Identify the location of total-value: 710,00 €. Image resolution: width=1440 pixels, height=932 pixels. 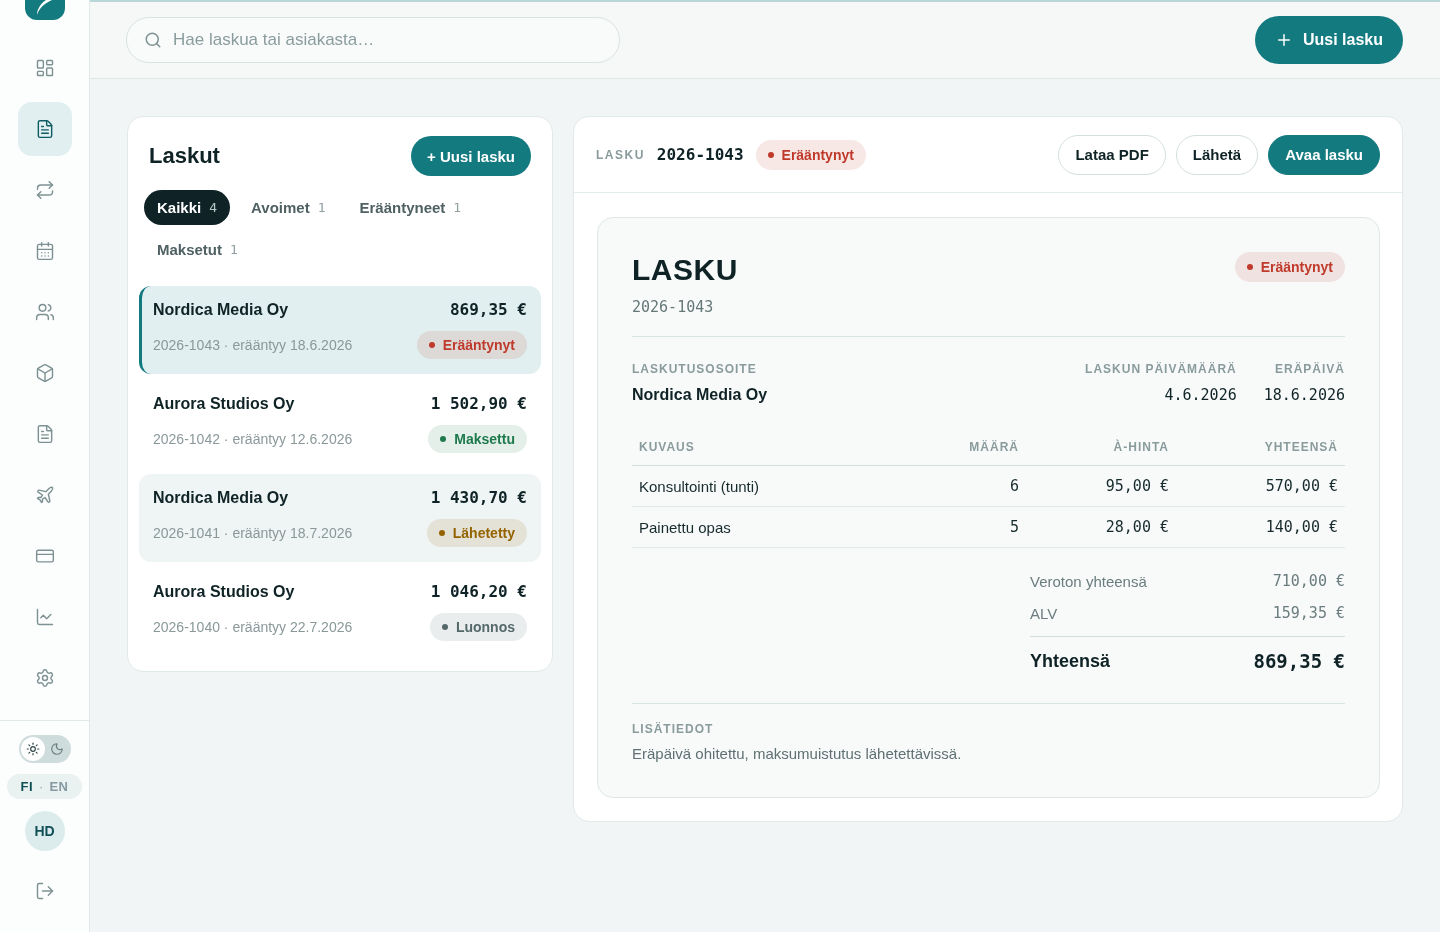
(1308, 581).